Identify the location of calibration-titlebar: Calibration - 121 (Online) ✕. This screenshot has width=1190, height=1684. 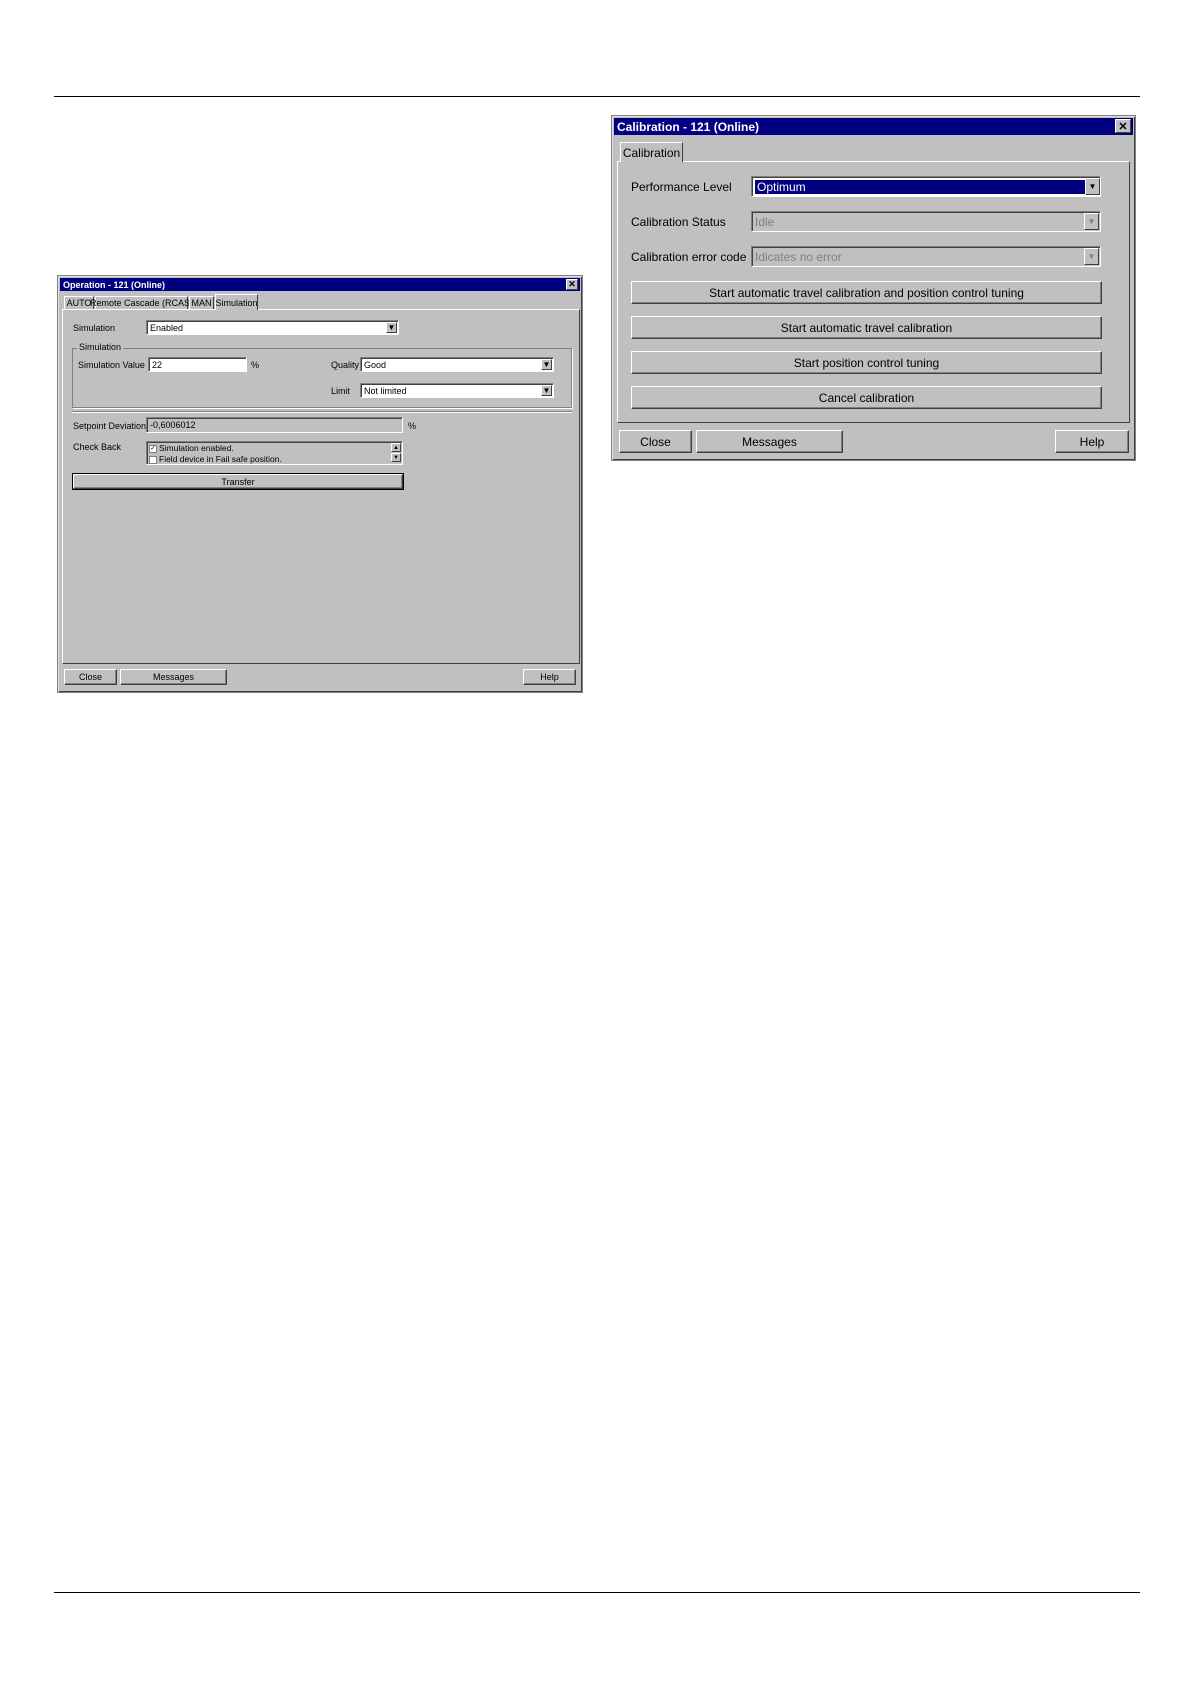
(873, 126).